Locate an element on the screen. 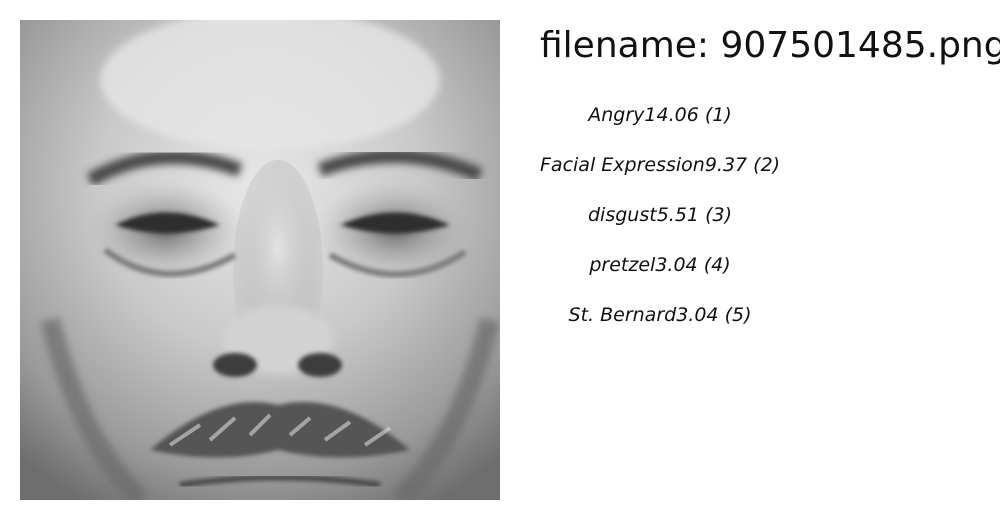 The height and width of the screenshot is (520, 1000). prediction-rank: (3) is located at coordinates (718, 215).